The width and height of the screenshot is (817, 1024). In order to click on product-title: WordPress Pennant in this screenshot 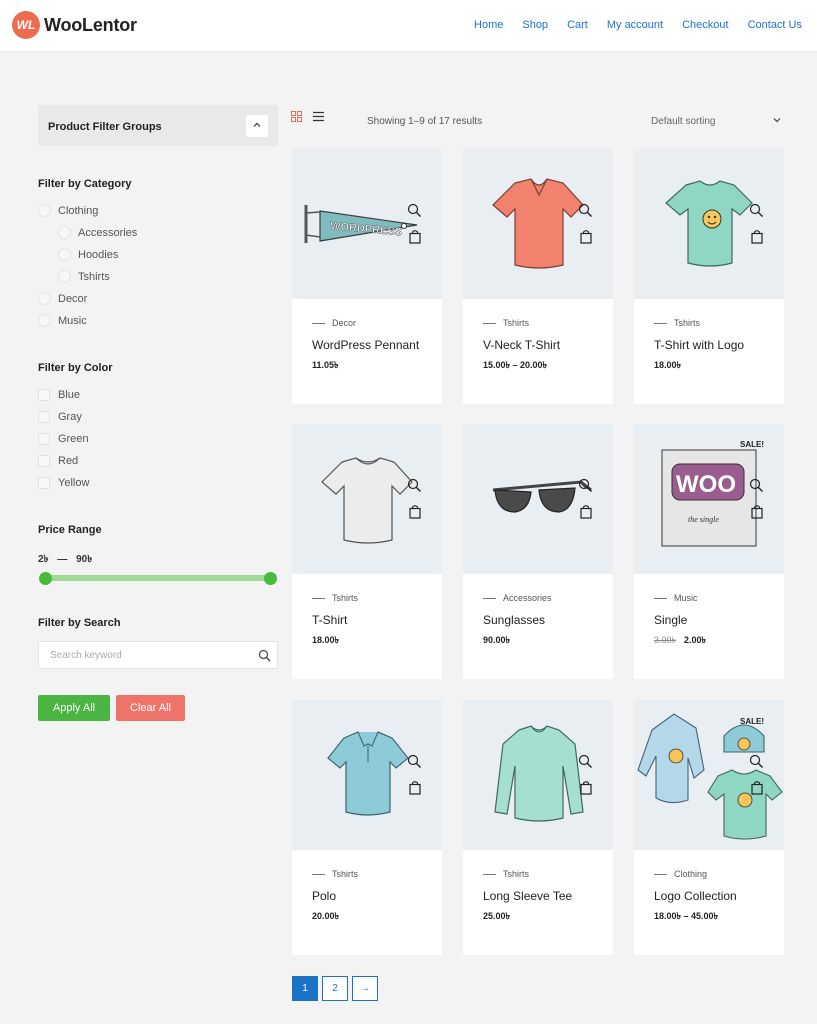, I will do `click(365, 345)`.